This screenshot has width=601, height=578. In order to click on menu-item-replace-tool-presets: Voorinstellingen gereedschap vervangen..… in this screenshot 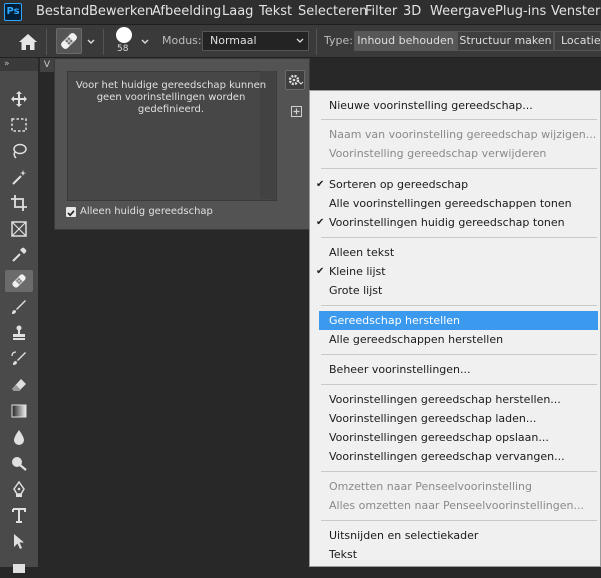, I will do `click(458, 456)`.